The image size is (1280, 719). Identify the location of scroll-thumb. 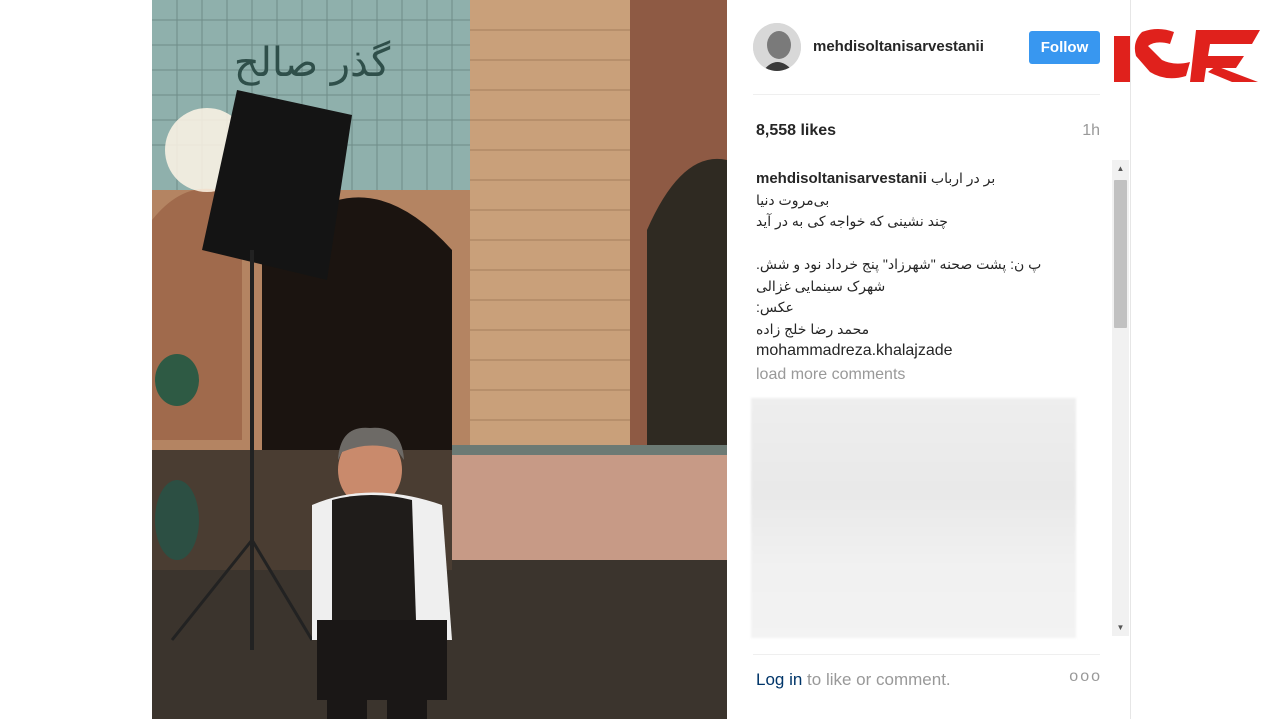
(1120, 254).